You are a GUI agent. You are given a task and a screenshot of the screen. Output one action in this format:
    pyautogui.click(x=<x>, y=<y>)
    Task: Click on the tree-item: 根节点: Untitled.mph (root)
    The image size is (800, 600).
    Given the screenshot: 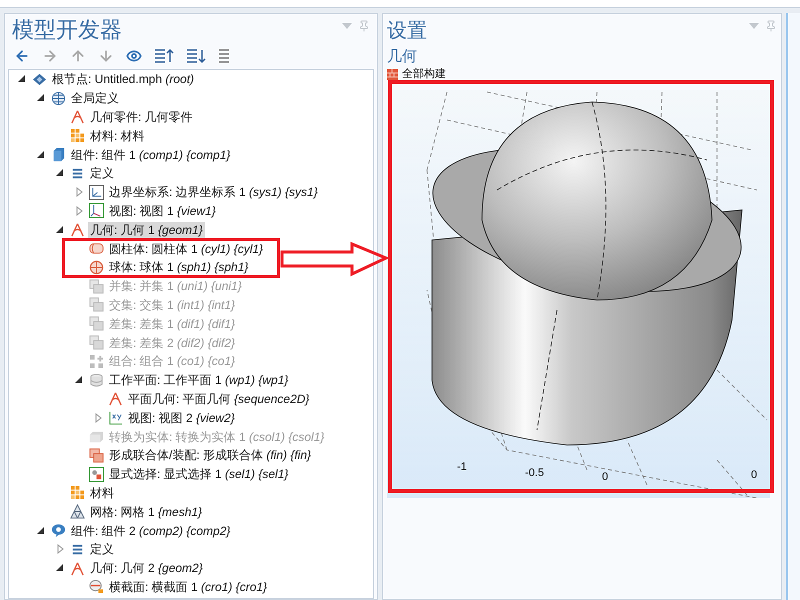 What is the action you would take?
    pyautogui.click(x=123, y=79)
    